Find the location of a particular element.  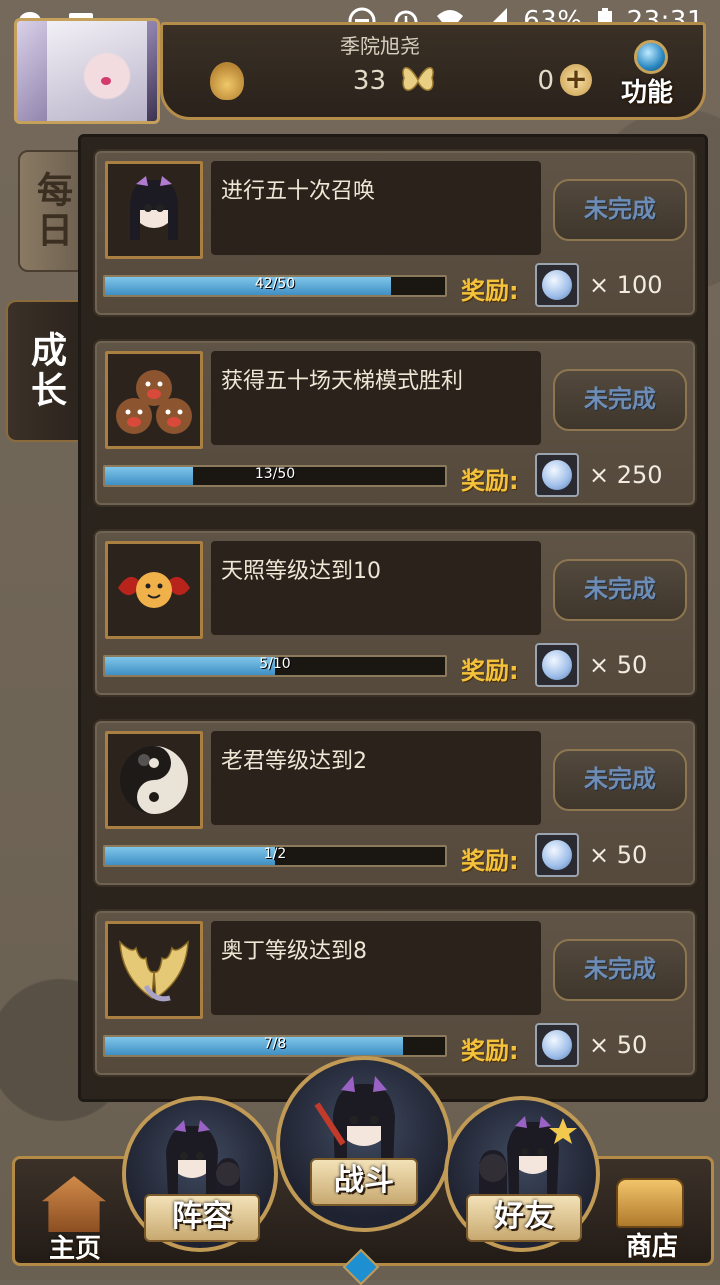

nav-home-label: 主页 is located at coordinates (74, 1249).